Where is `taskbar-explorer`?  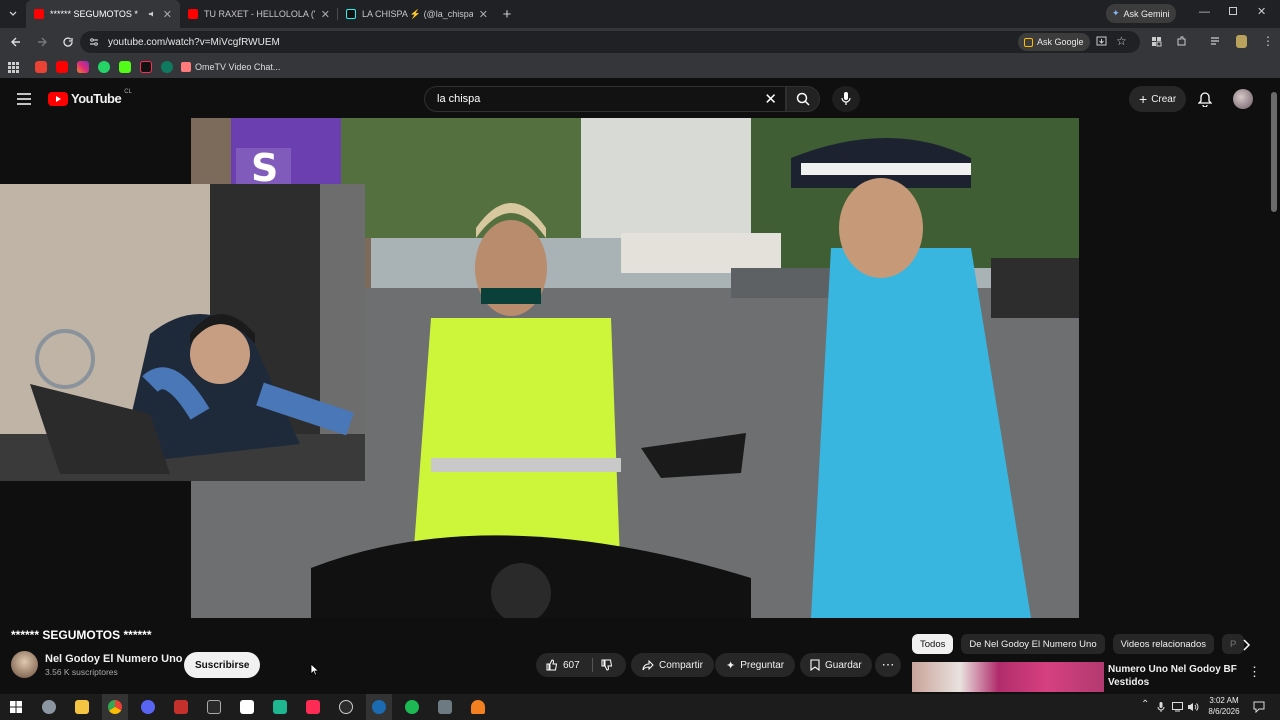
taskbar-explorer is located at coordinates (82, 707).